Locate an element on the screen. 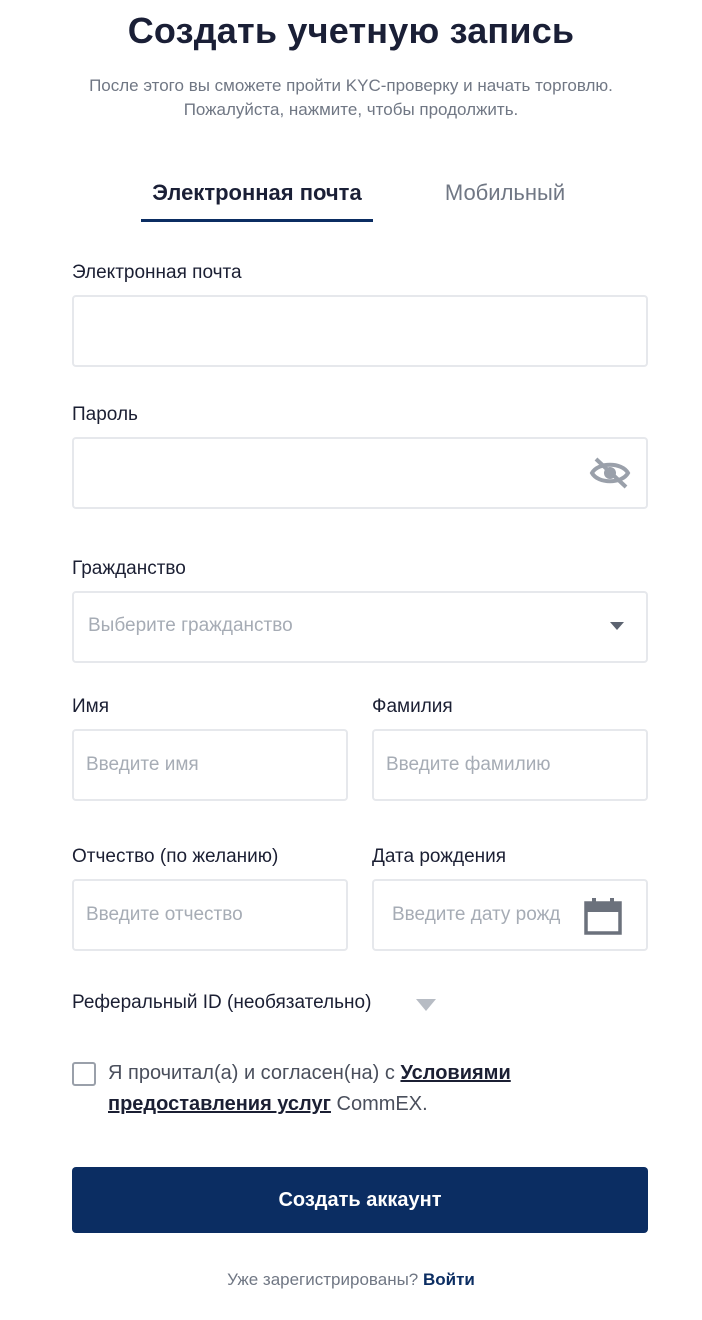  subtitle-line-2: Пожалуйста, нажмите, чтобы продолжить. is located at coordinates (351, 109).